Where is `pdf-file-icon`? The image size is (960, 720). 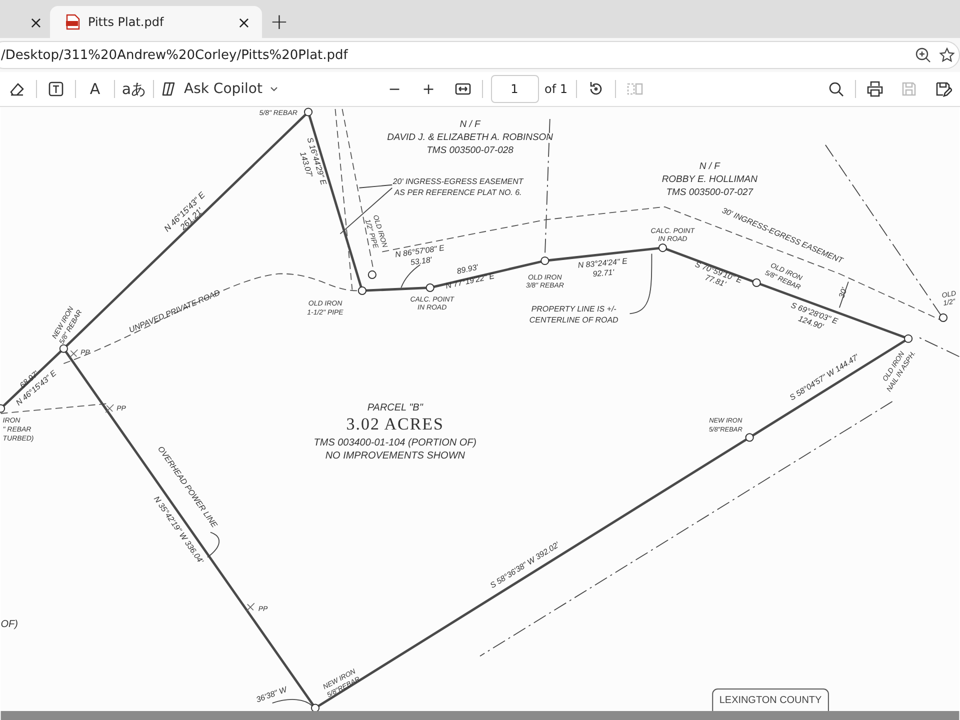 pdf-file-icon is located at coordinates (73, 22).